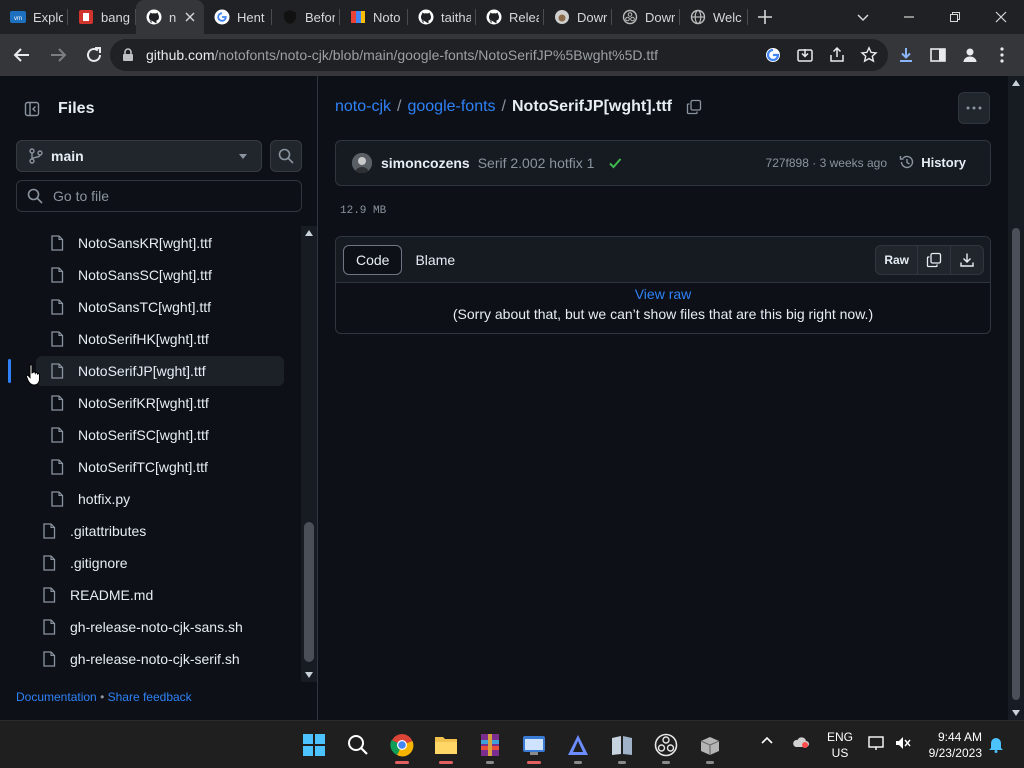 The height and width of the screenshot is (768, 1024). What do you see at coordinates (932, 162) in the screenshot?
I see `history-button: History` at bounding box center [932, 162].